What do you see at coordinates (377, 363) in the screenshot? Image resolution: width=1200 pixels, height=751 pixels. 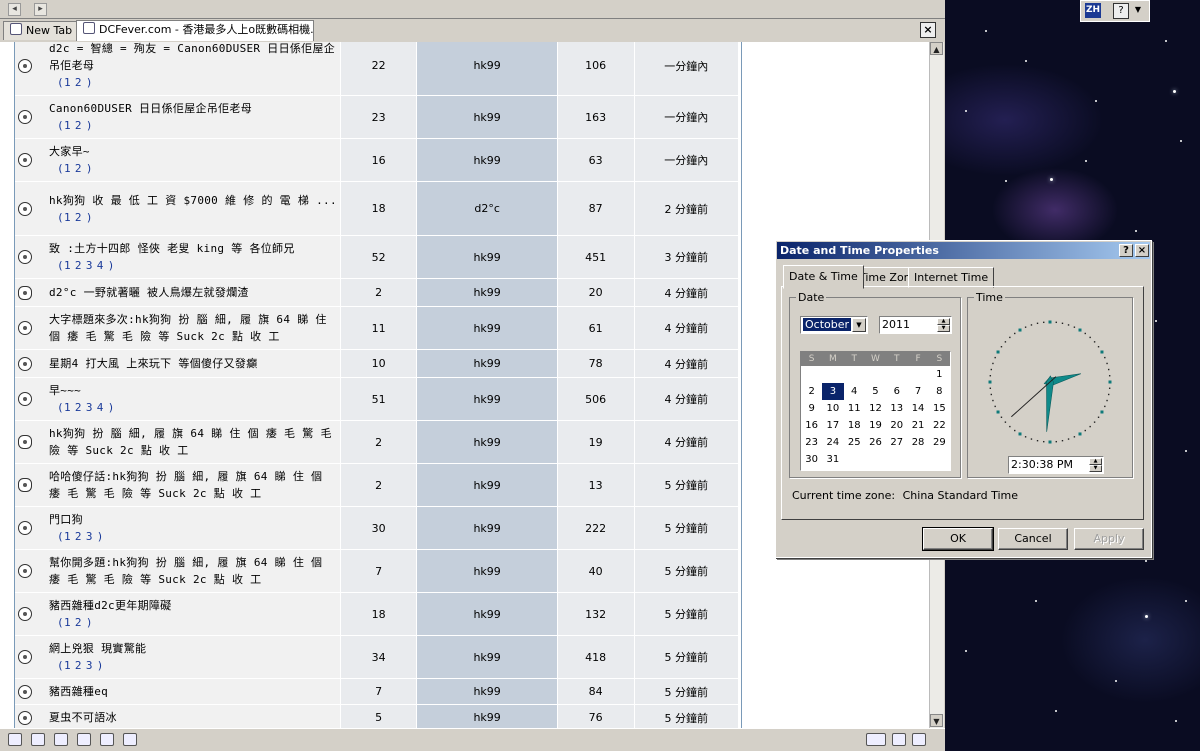 I see `table-row: 星期4 打大風 上來玩下 等個傻仔又發癲 10 hk99 78 4 分鐘前` at bounding box center [377, 363].